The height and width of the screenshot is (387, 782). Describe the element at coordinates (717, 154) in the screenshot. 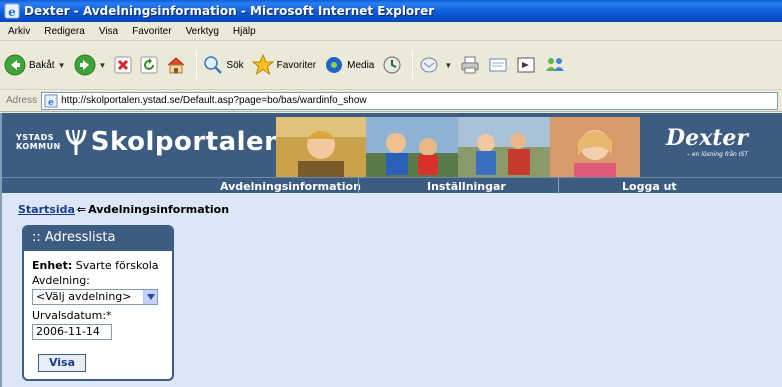

I see `dexter-tagline: – en lösning från IST` at that location.